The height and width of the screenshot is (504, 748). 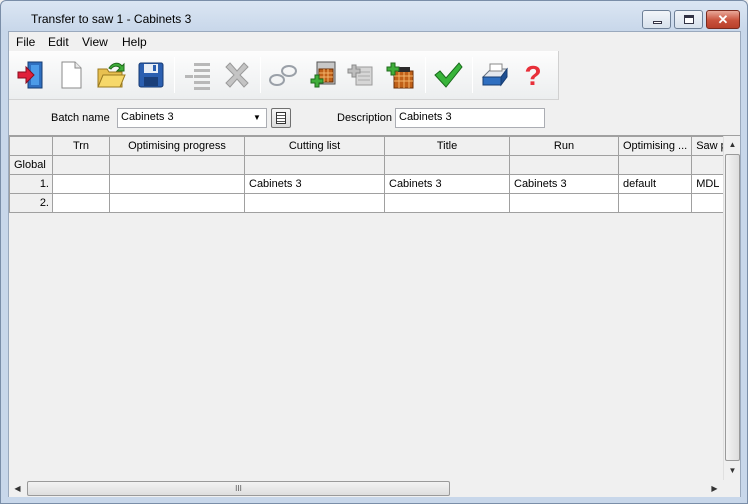 I want to click on row-header: Global, so click(x=31, y=165).